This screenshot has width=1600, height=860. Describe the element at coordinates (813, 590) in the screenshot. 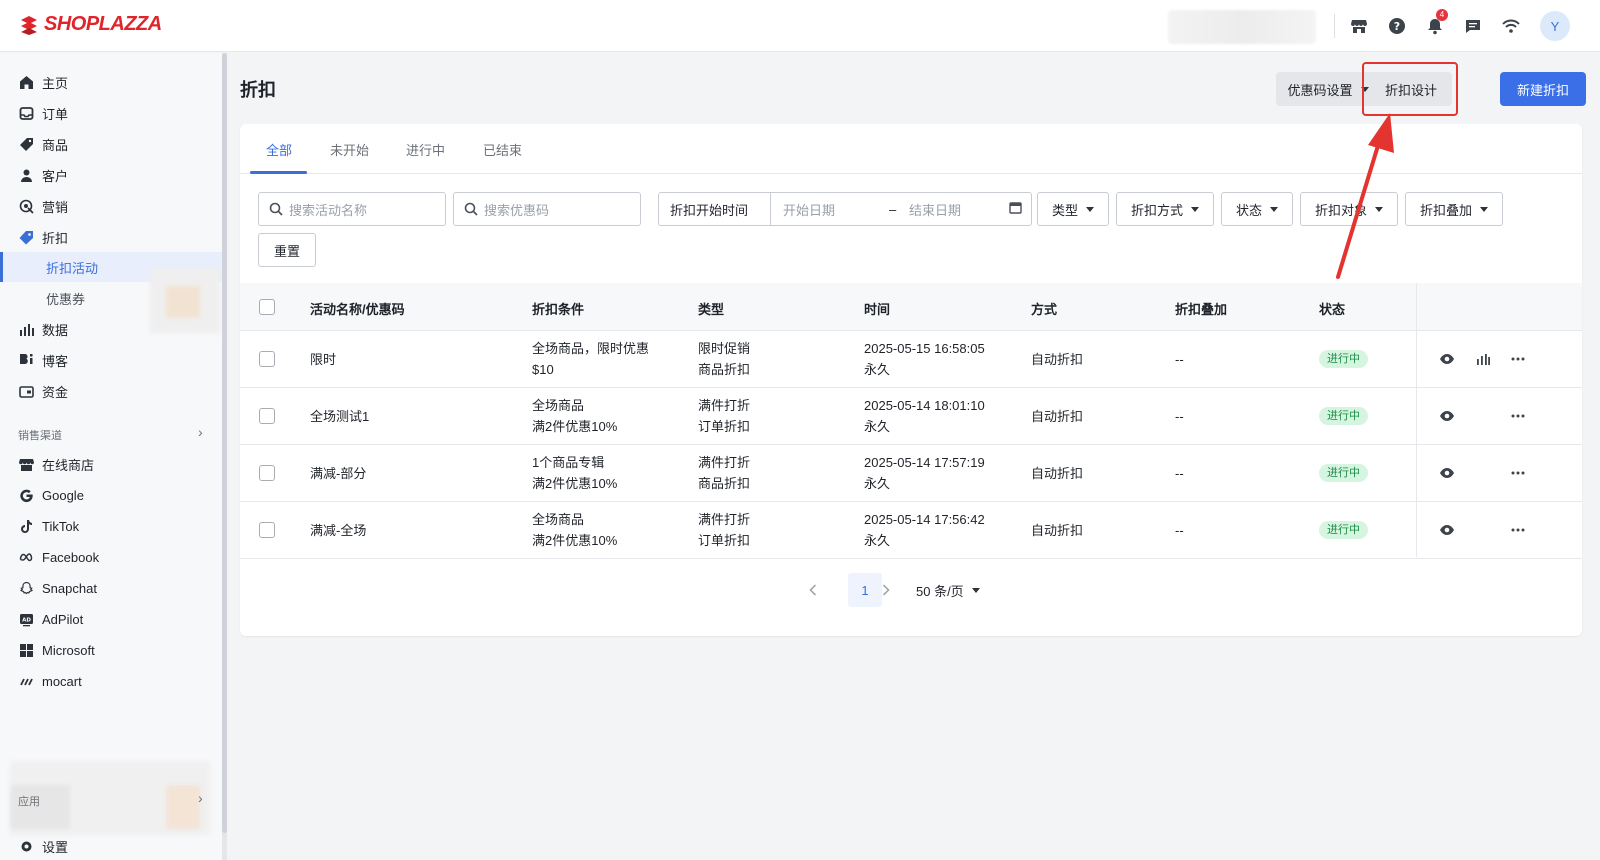

I see `chevron-left-icon` at that location.